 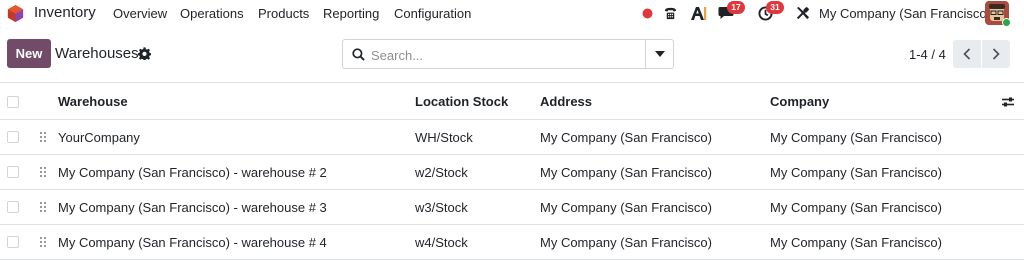 What do you see at coordinates (998, 14) in the screenshot?
I see `user-avatar` at bounding box center [998, 14].